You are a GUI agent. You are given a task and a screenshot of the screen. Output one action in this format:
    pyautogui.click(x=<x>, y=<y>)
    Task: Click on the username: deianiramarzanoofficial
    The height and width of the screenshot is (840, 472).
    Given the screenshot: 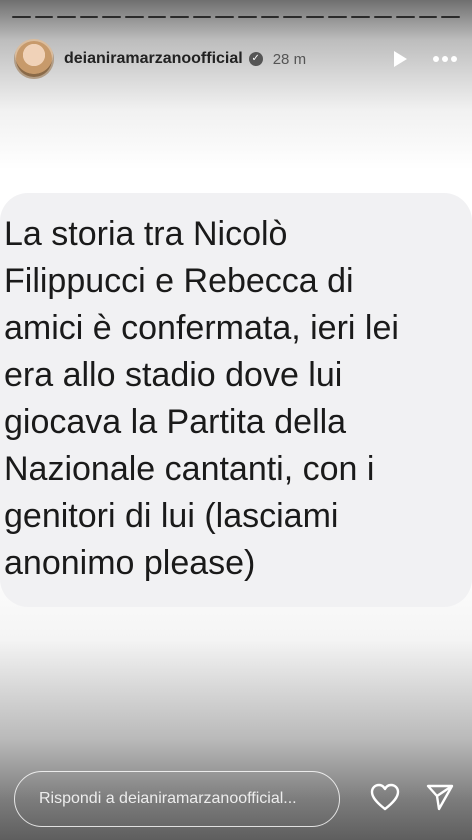 What is the action you would take?
    pyautogui.click(x=153, y=59)
    